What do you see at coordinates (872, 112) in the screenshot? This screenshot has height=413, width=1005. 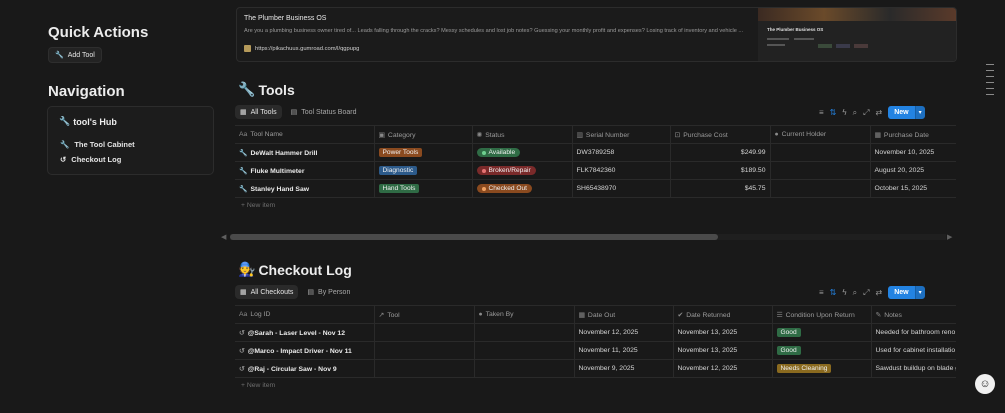 I see `tools-toolbar: ≡ ⇅ ϟ ⌕ ⤢ ⇄ New ▾` at bounding box center [872, 112].